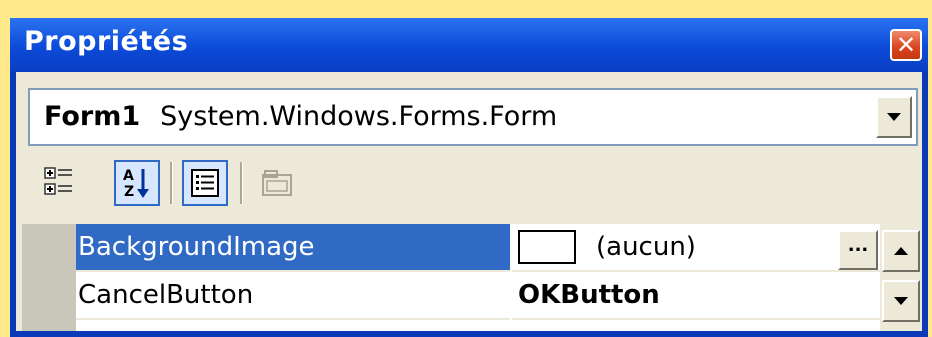 The height and width of the screenshot is (337, 932). I want to click on property-row: CancelButton OKButton, so click(499, 296).